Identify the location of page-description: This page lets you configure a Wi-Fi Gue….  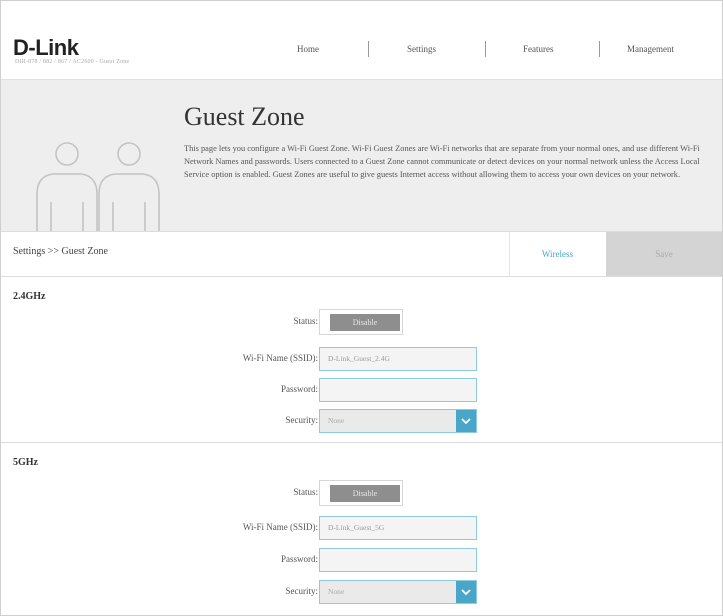
(442, 161).